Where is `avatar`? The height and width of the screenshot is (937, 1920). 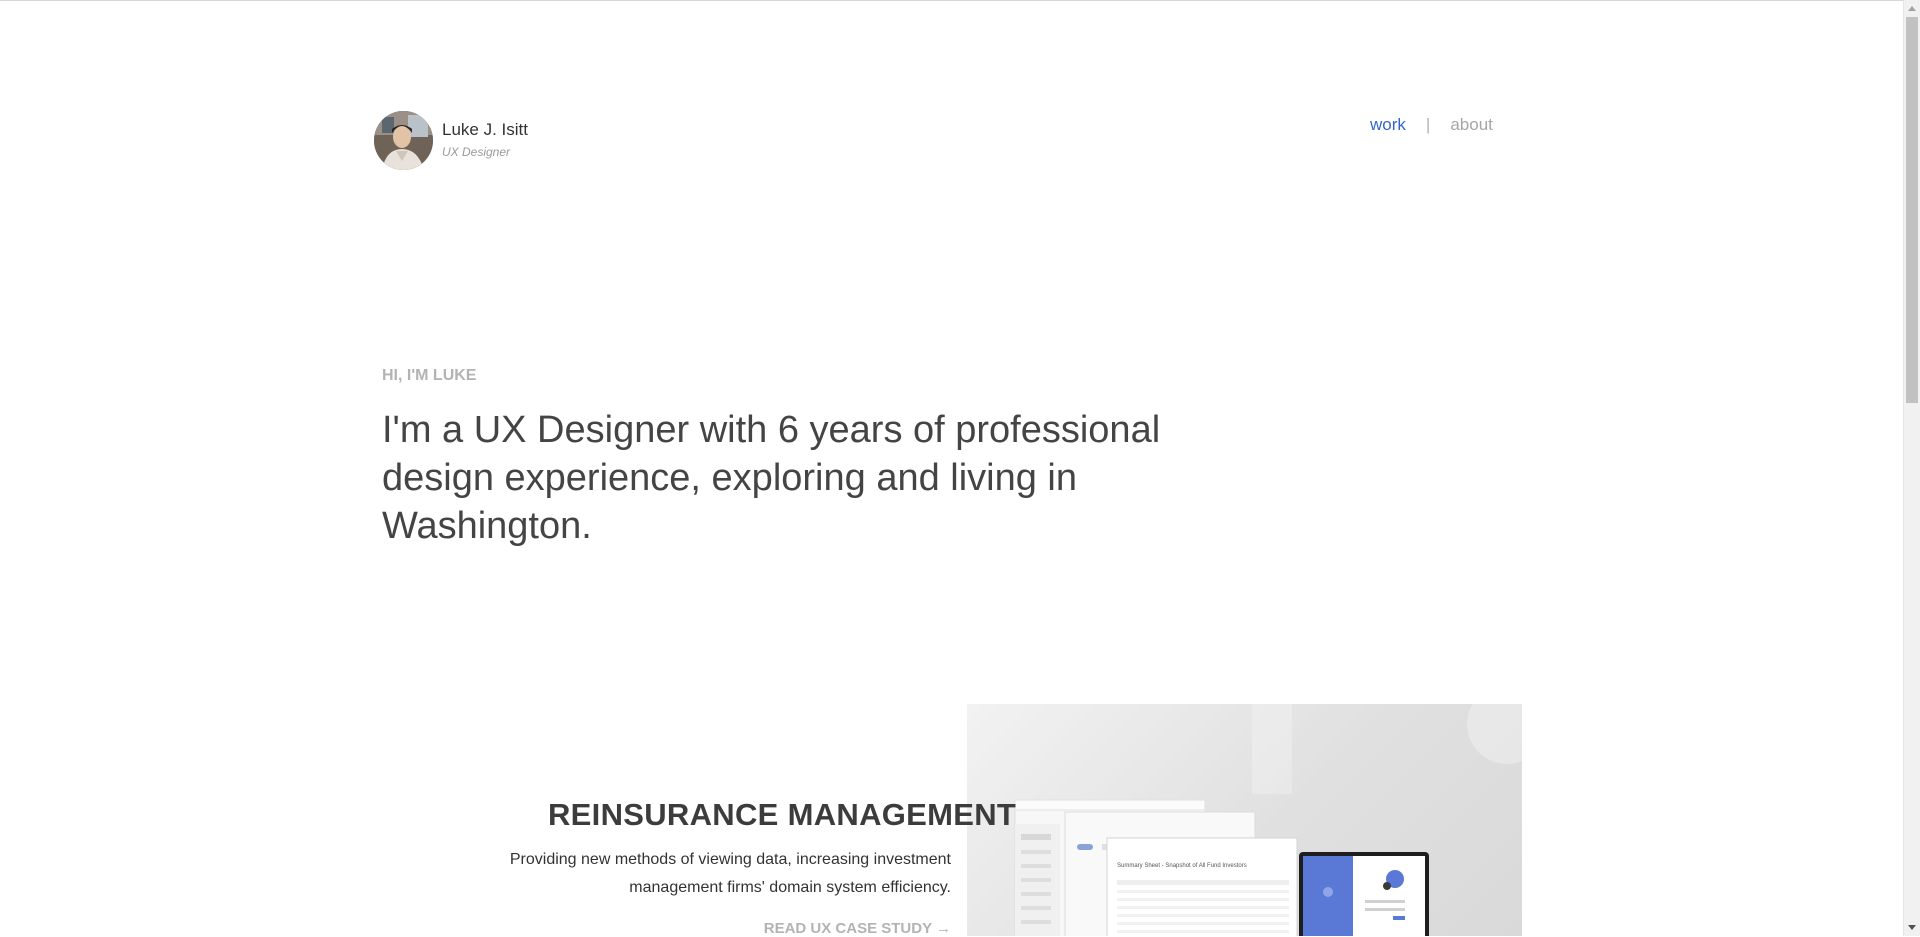
avatar is located at coordinates (403, 140).